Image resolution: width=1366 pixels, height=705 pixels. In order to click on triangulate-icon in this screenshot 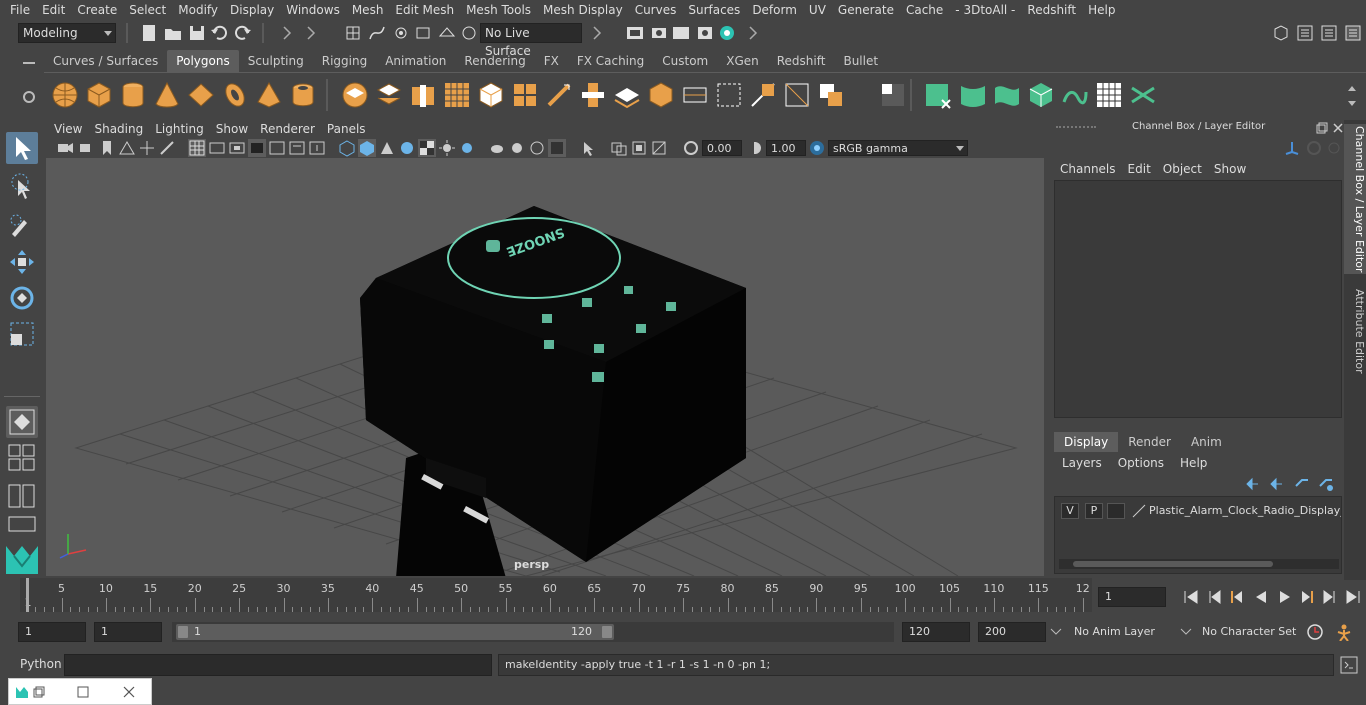, I will do `click(491, 95)`.